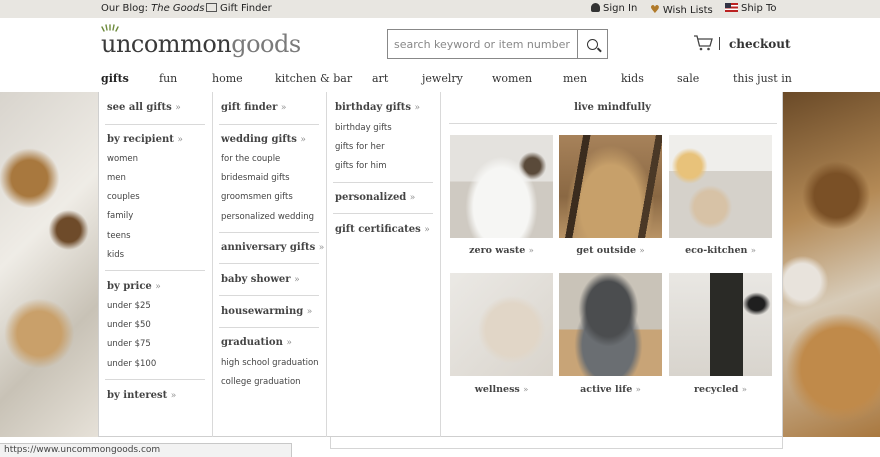 The width and height of the screenshot is (880, 457). What do you see at coordinates (270, 363) in the screenshot?
I see `high-school-graduation-link: high school graduation` at bounding box center [270, 363].